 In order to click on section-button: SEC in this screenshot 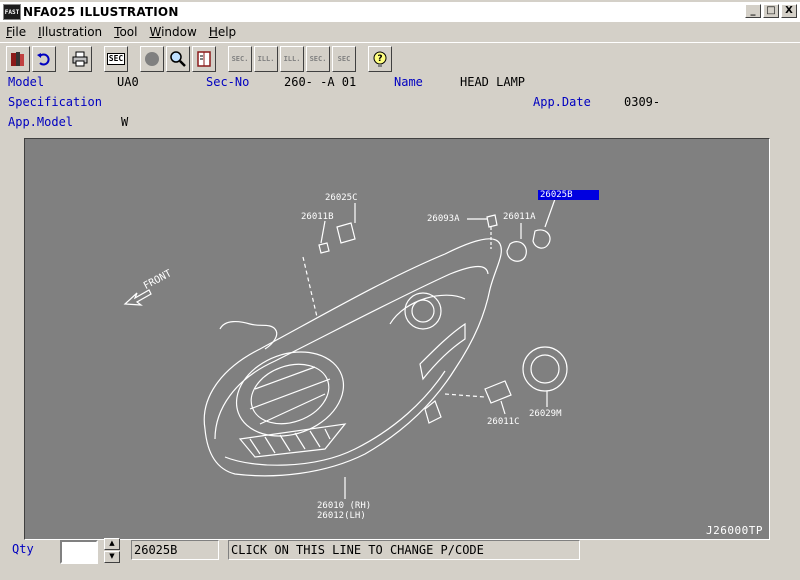, I will do `click(116, 58)`.